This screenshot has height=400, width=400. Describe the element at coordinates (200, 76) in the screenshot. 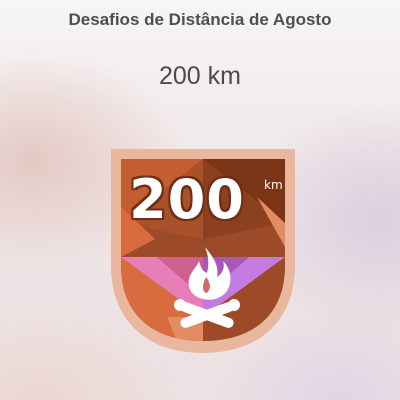

I see `challenge-distance: 200 km` at that location.